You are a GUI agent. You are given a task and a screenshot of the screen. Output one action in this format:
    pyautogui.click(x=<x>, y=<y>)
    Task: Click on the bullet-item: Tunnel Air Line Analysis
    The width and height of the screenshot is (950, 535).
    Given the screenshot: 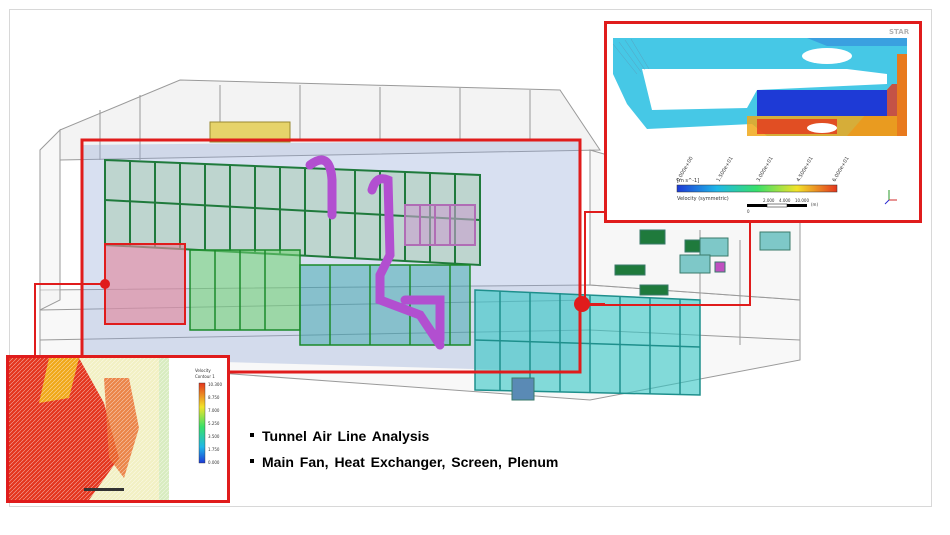 What is the action you would take?
    pyautogui.click(x=404, y=436)
    